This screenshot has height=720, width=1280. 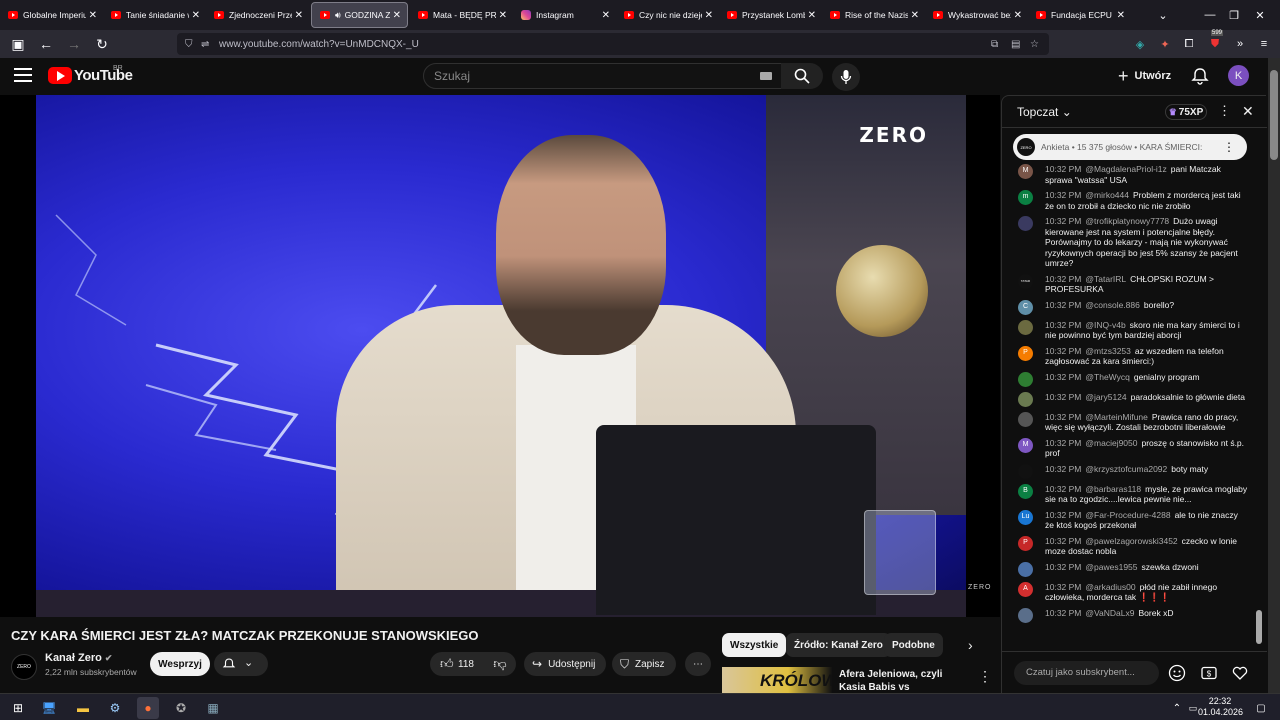 I want to click on chat-avatar: m, so click(x=1025, y=197).